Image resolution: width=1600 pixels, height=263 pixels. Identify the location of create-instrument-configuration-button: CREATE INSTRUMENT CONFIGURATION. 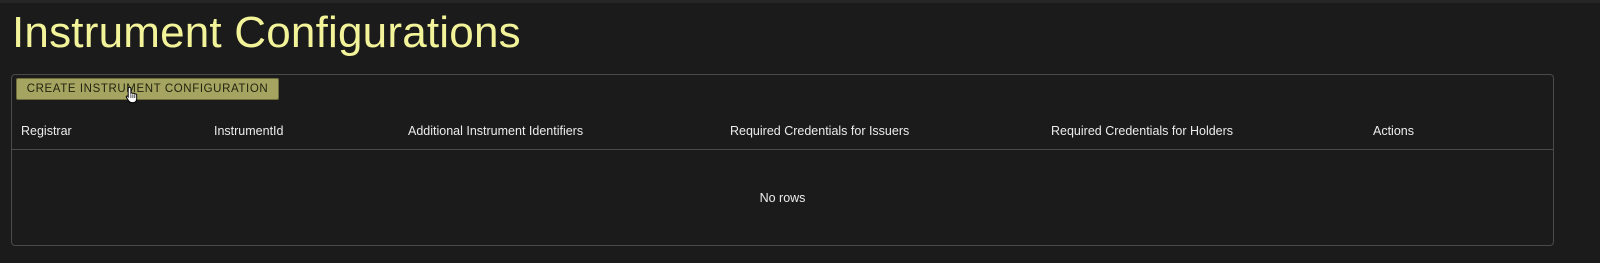
(147, 89).